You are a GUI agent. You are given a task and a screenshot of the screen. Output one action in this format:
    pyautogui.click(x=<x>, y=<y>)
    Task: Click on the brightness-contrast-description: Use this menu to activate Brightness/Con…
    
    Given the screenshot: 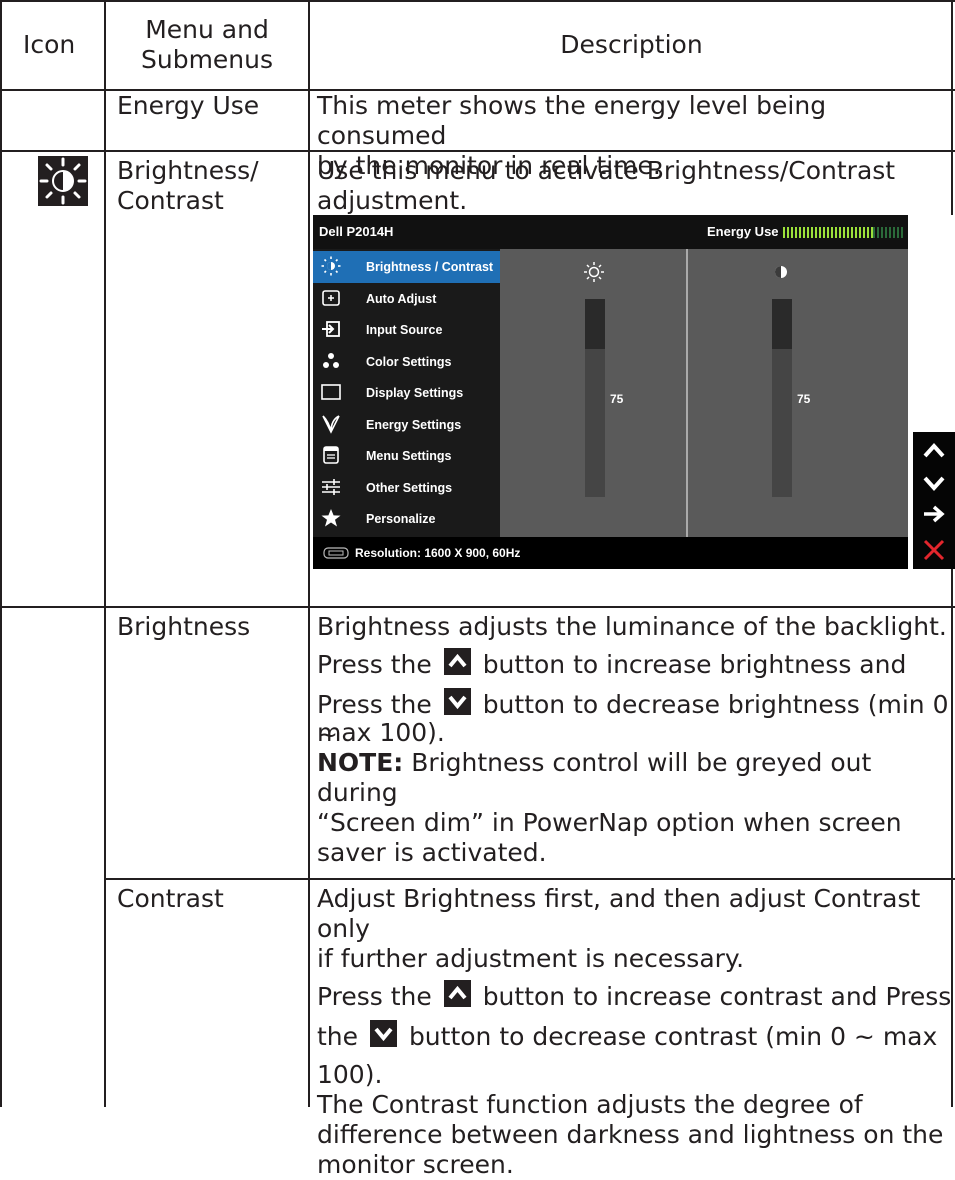 What is the action you would take?
    pyautogui.click(x=634, y=186)
    